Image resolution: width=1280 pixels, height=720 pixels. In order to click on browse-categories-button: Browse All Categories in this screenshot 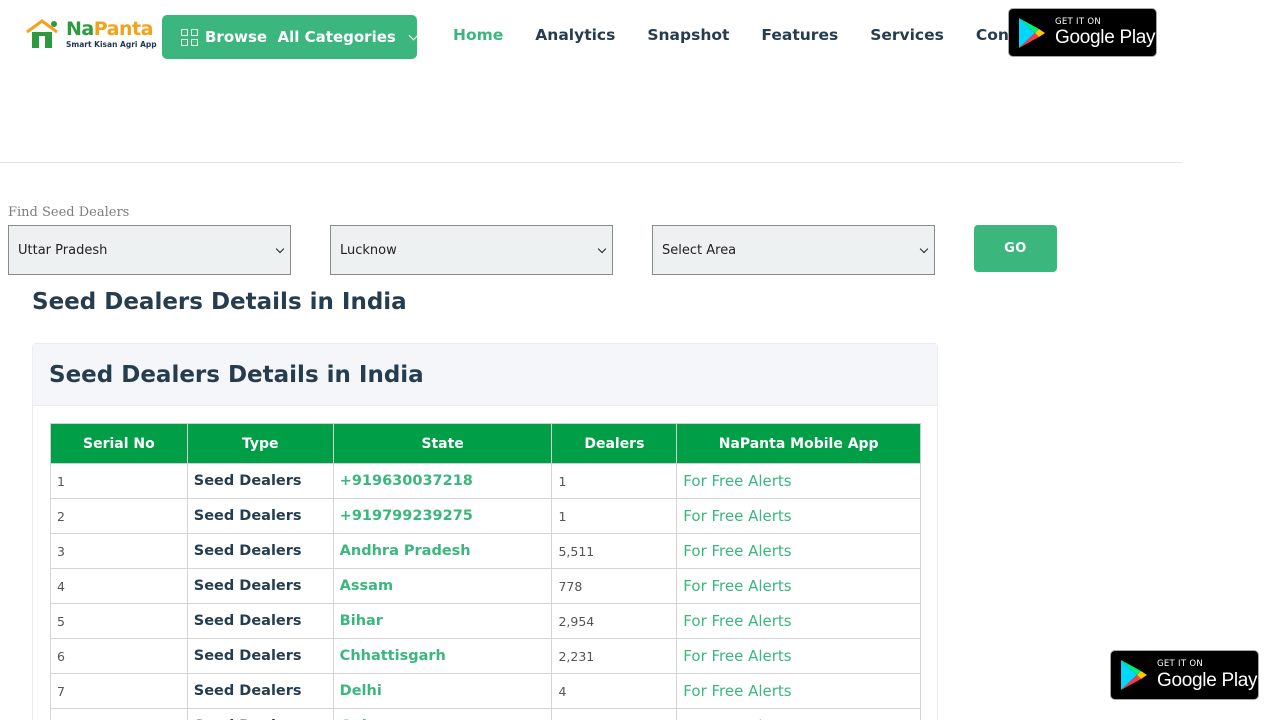, I will do `click(290, 37)`.